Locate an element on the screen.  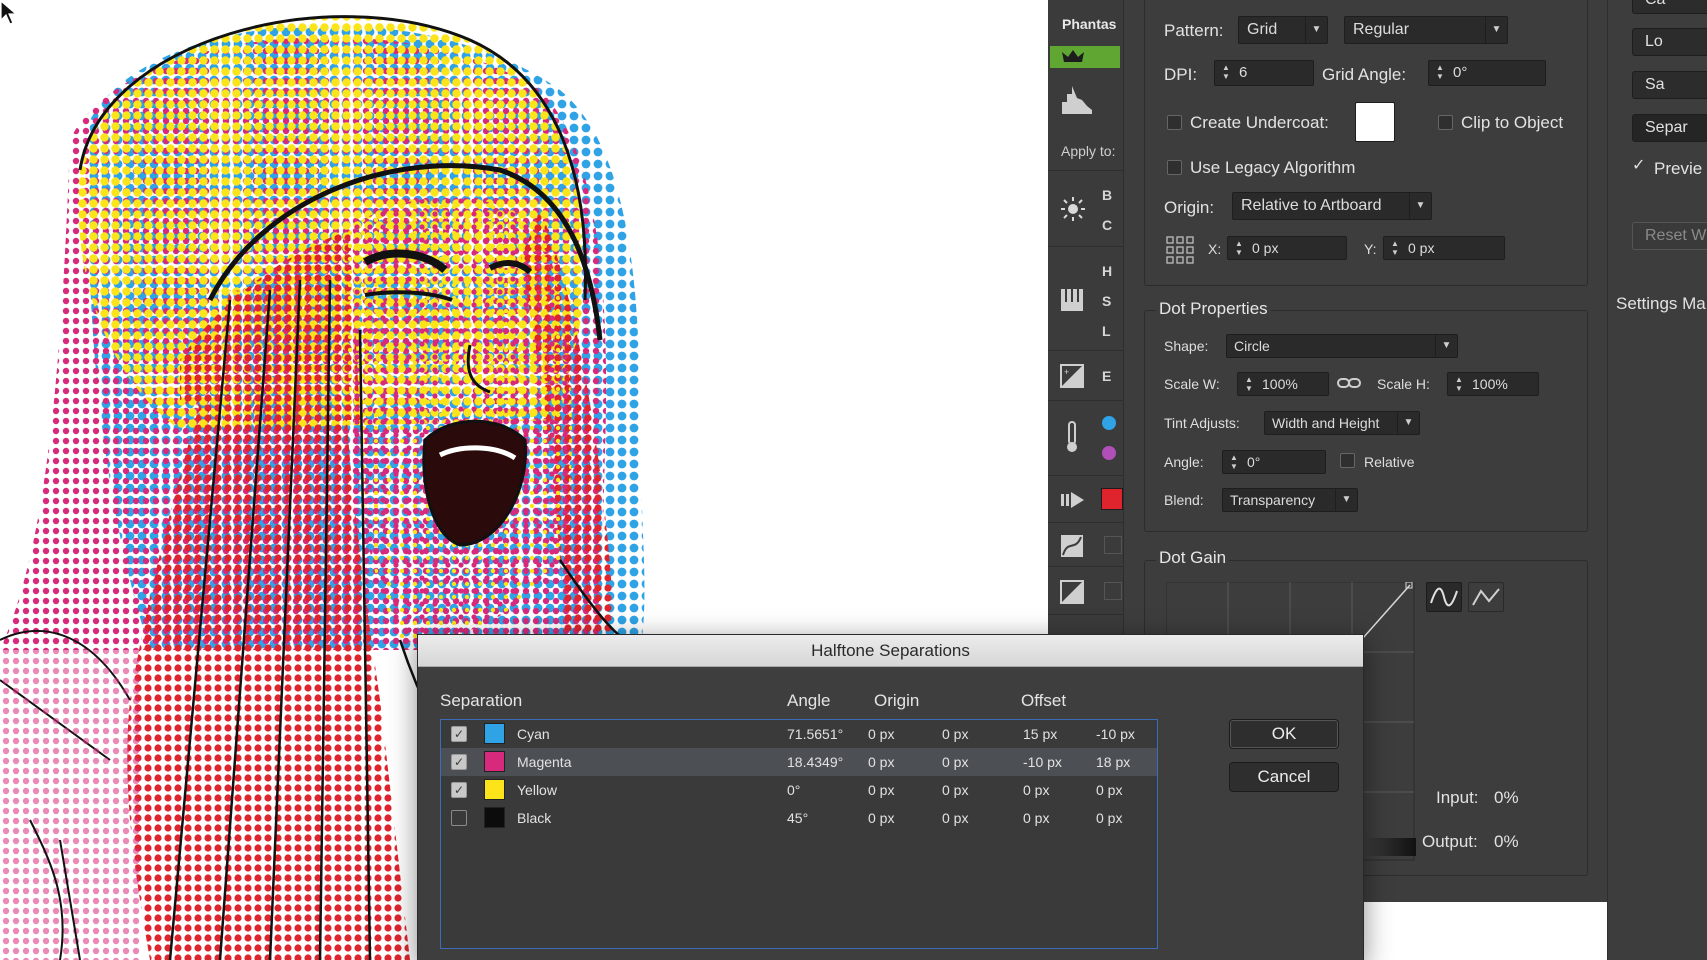
gradient-icon is located at coordinates (1073, 593).